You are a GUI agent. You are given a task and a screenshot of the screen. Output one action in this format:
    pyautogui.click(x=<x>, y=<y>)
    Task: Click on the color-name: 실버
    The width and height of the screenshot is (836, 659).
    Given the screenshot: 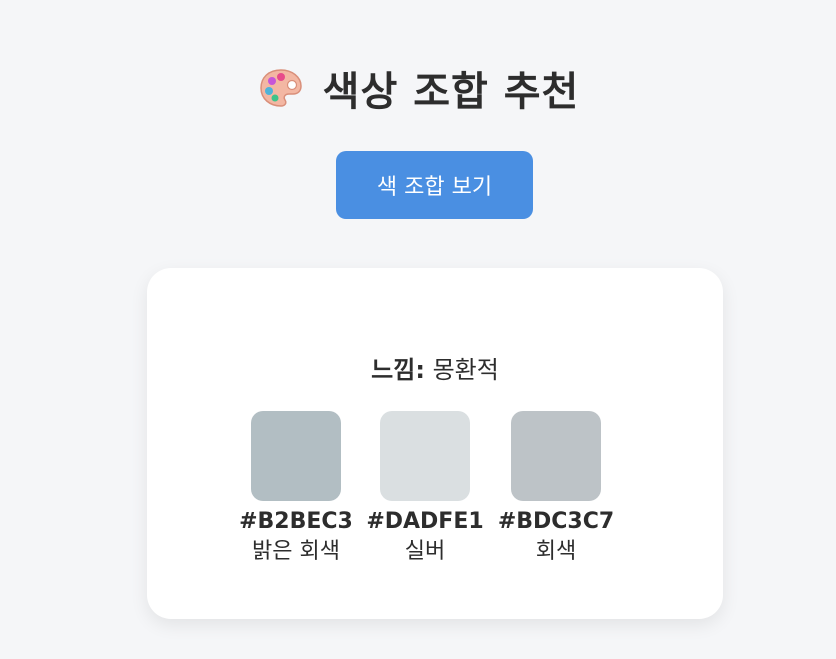 What is the action you would take?
    pyautogui.click(x=425, y=551)
    